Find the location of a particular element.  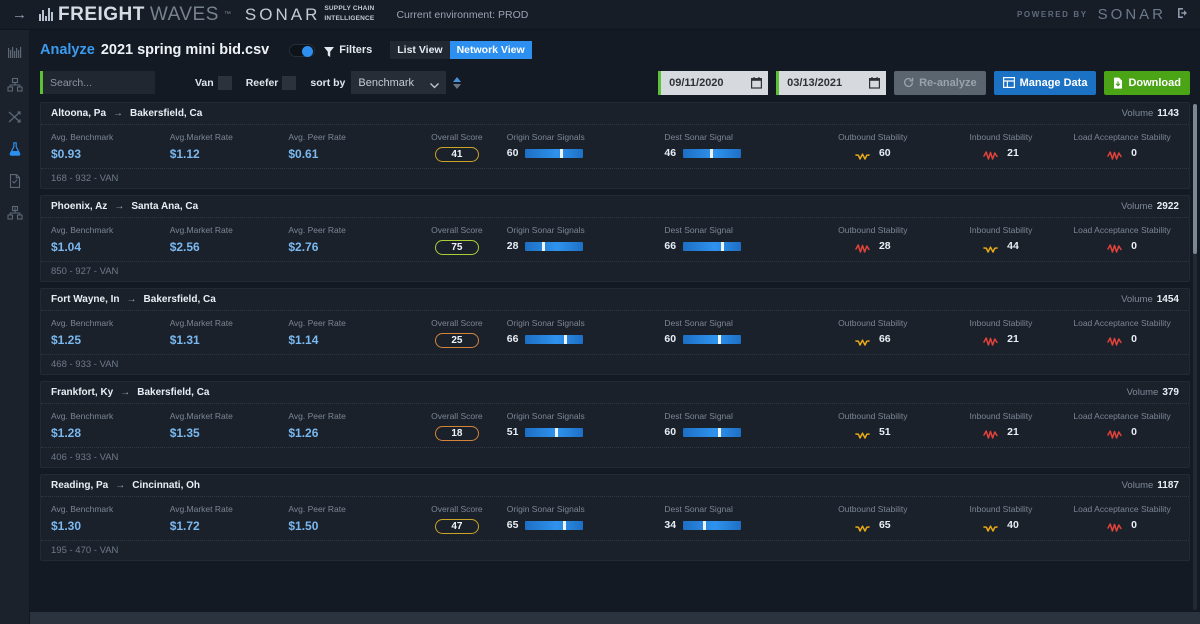

filters-toggle is located at coordinates (302, 50).